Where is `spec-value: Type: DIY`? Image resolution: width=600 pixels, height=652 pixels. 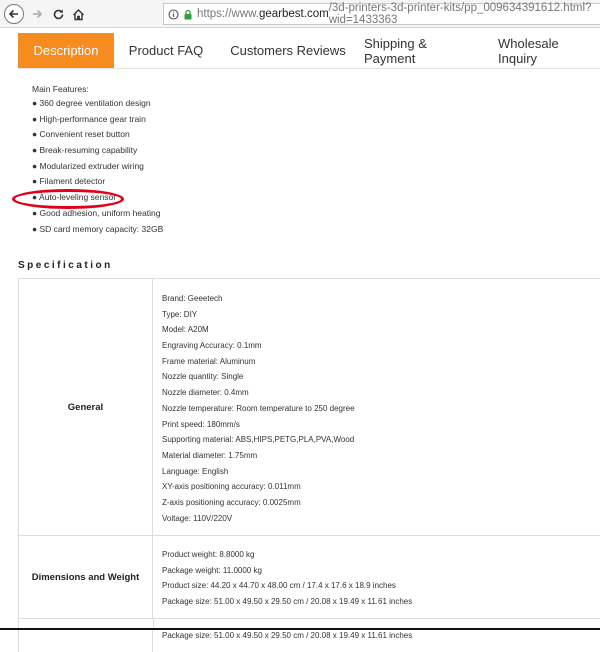 spec-value: Type: DIY is located at coordinates (180, 314).